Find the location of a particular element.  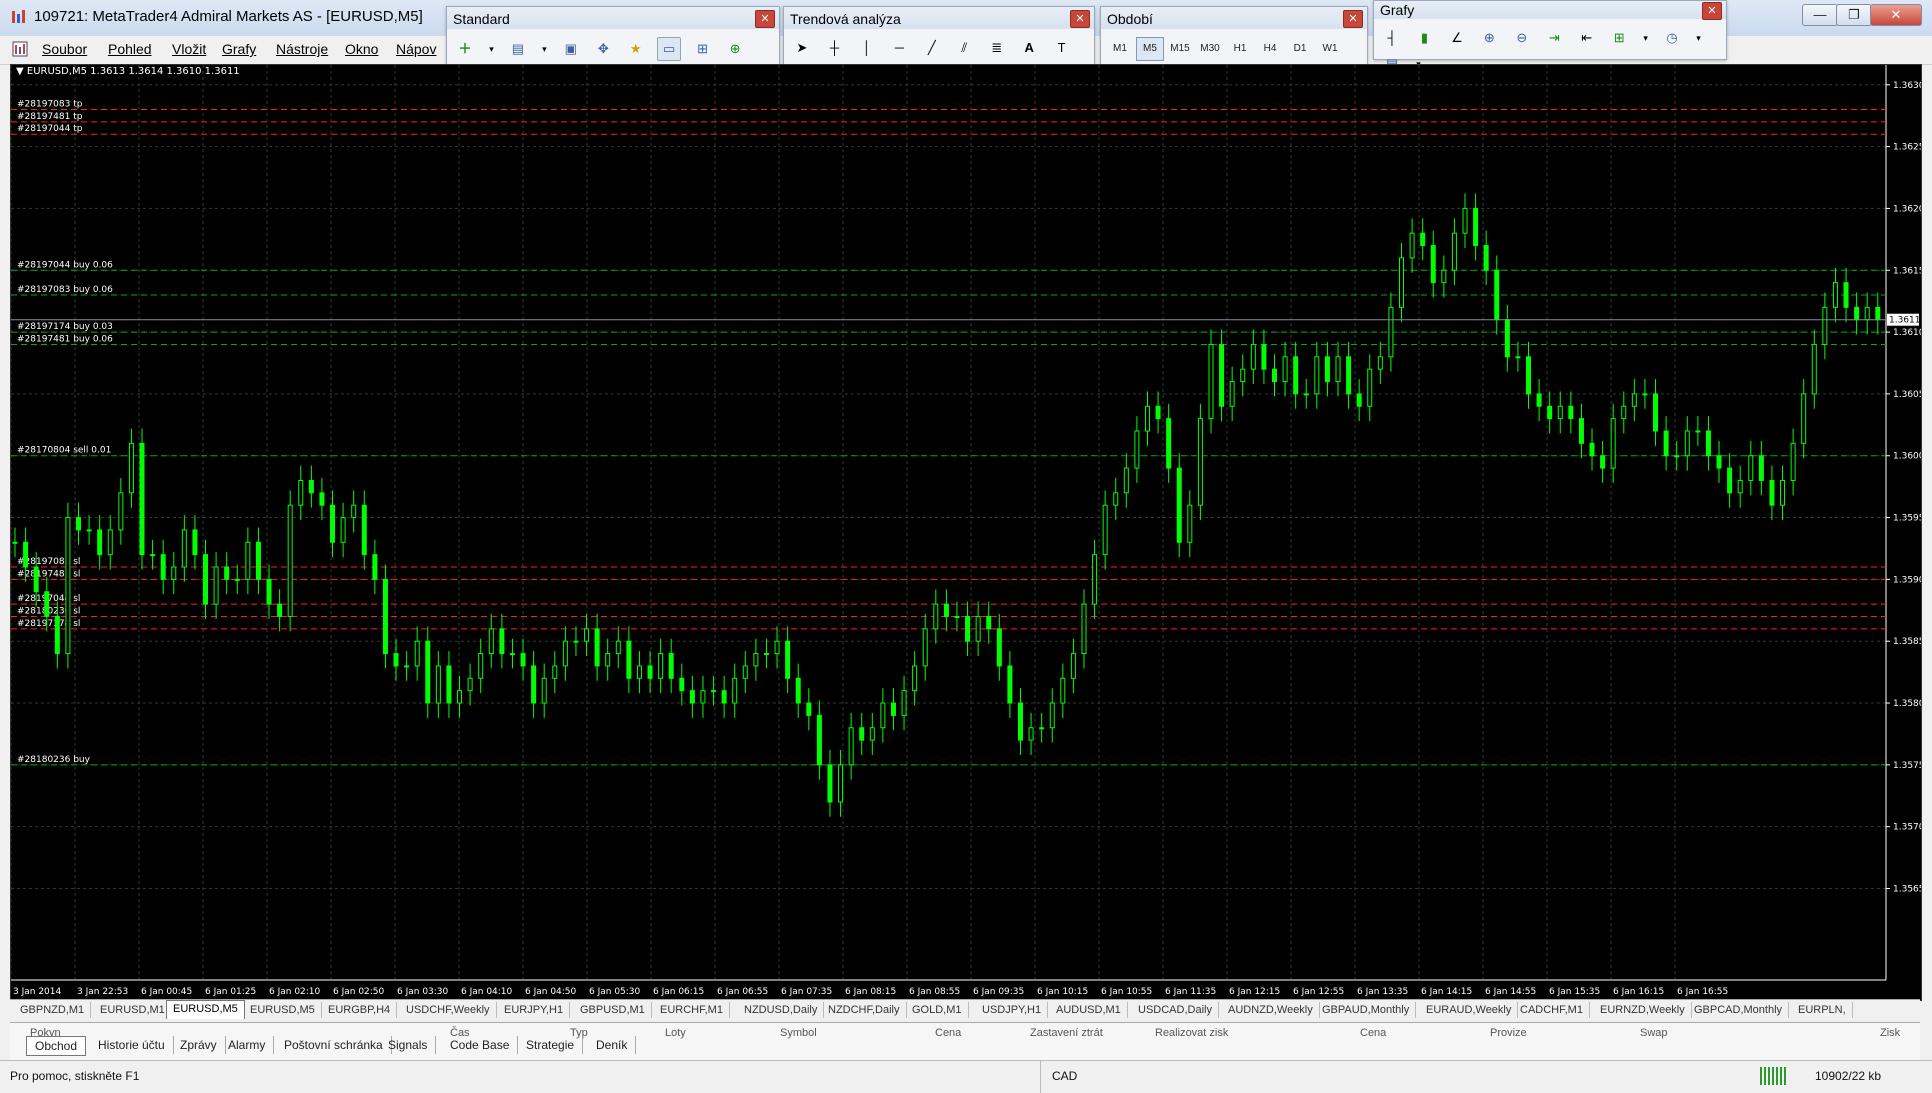

cursor-arrow-icon: ➤ is located at coordinates (802, 48).